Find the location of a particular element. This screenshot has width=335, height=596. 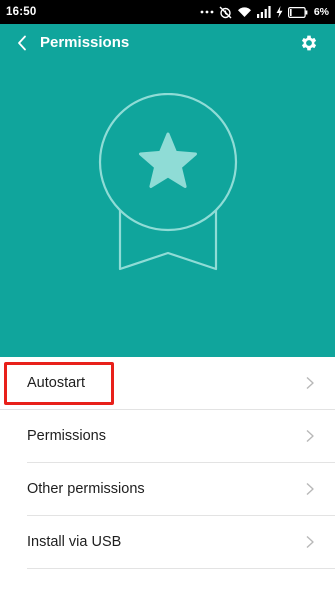

gear-icon is located at coordinates (309, 43).